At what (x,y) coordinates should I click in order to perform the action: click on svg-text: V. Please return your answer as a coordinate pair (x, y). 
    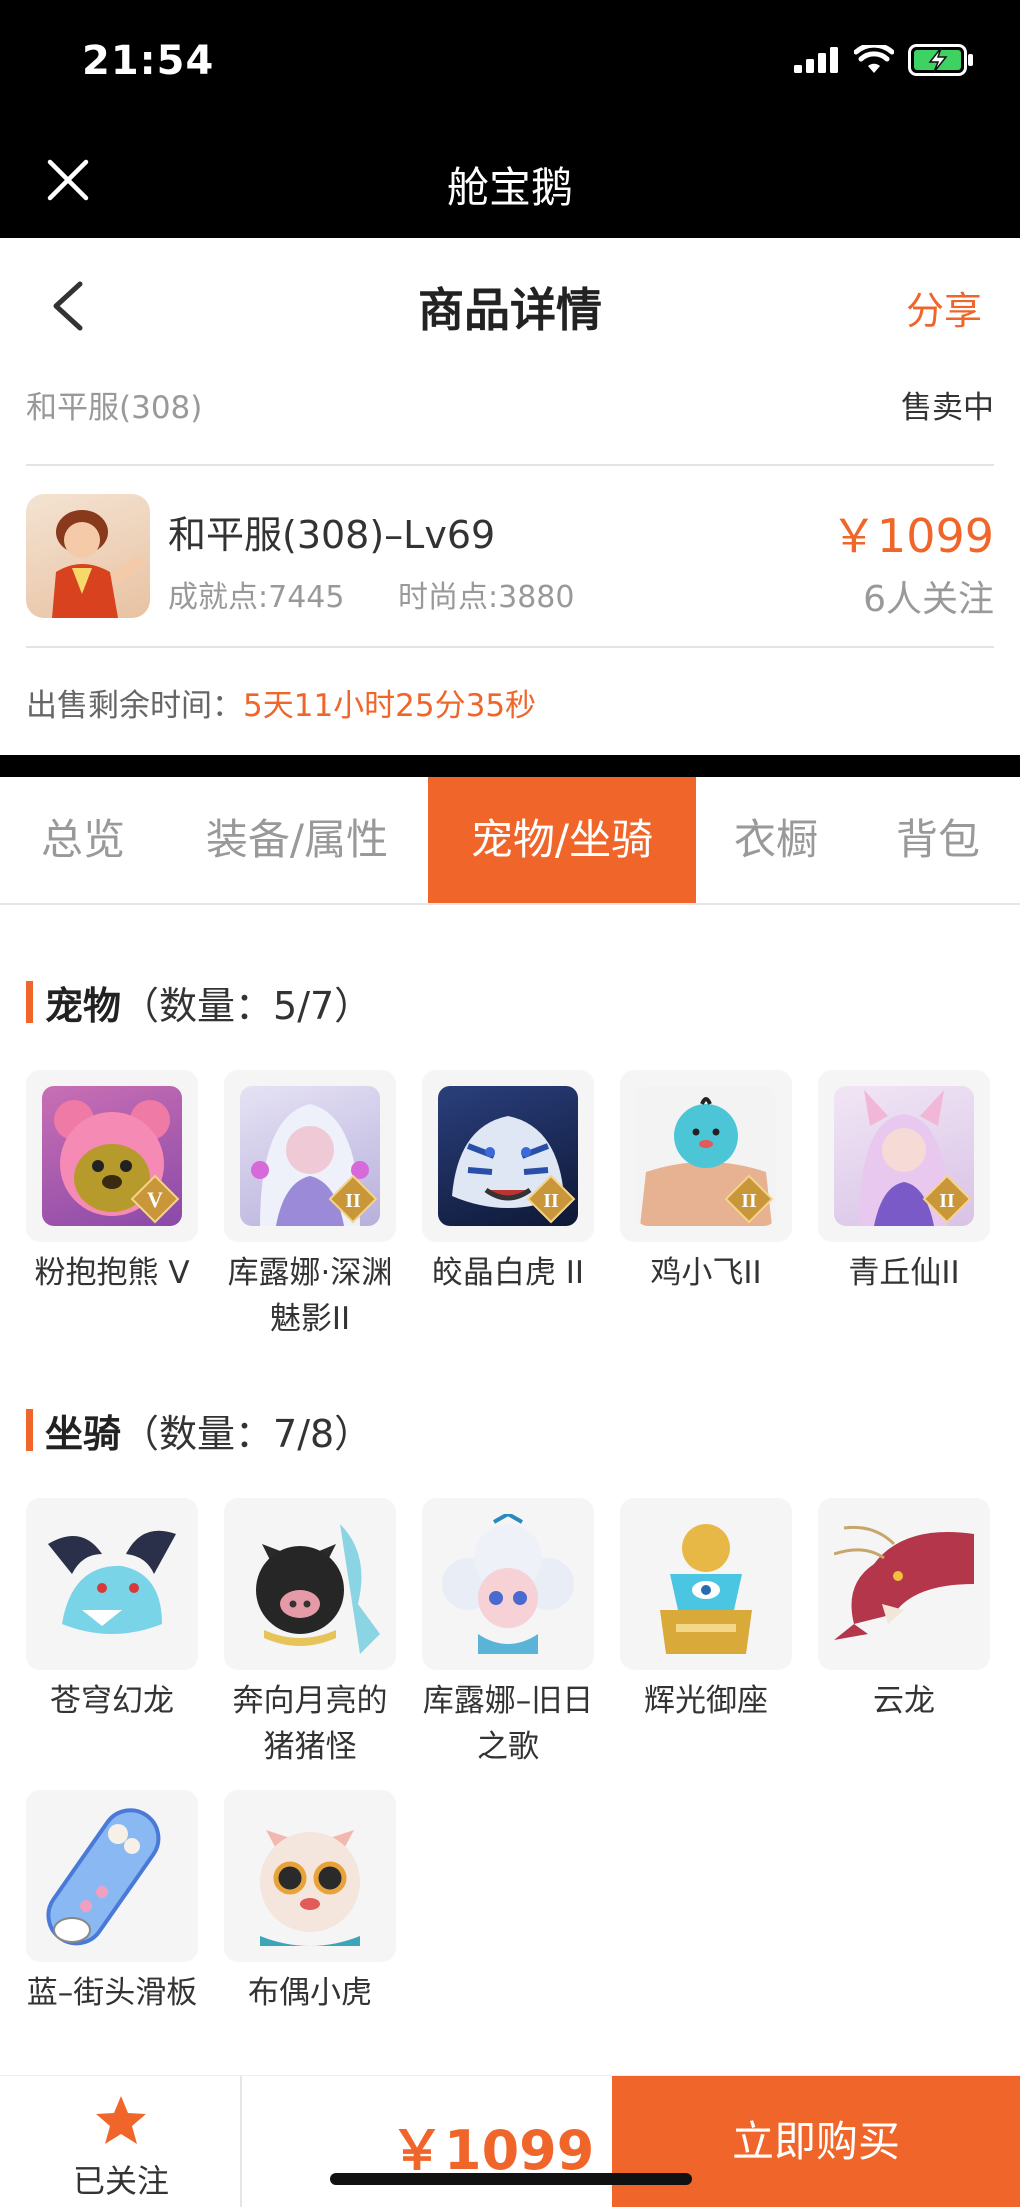
    Looking at the image, I should click on (155, 1199).